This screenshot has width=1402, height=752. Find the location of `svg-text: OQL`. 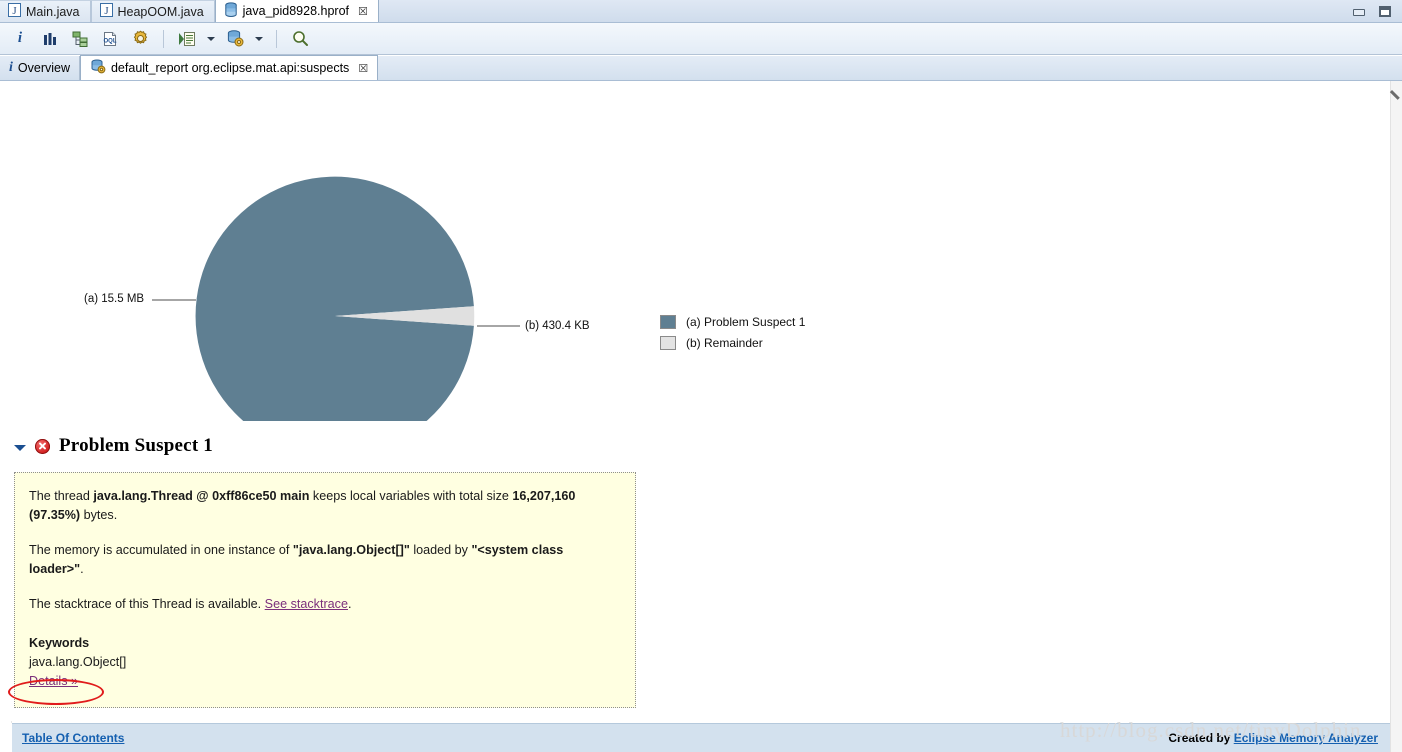

svg-text: OQL is located at coordinates (110, 41).